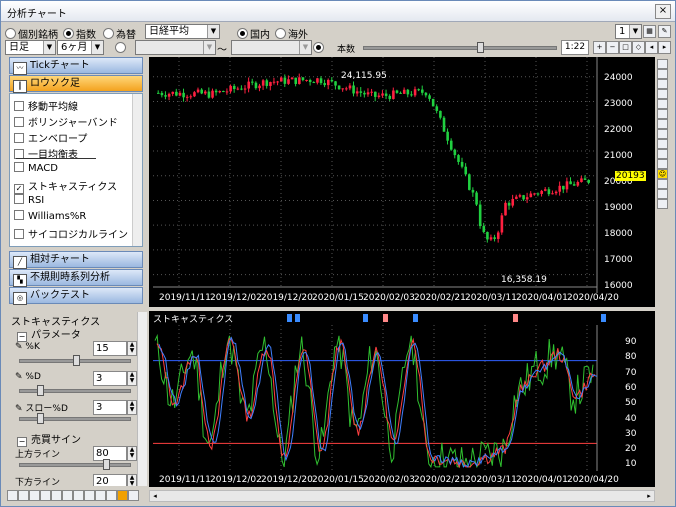 The height and width of the screenshot is (507, 676). Describe the element at coordinates (67, 495) in the screenshot. I see `vline-tool-icon` at that location.